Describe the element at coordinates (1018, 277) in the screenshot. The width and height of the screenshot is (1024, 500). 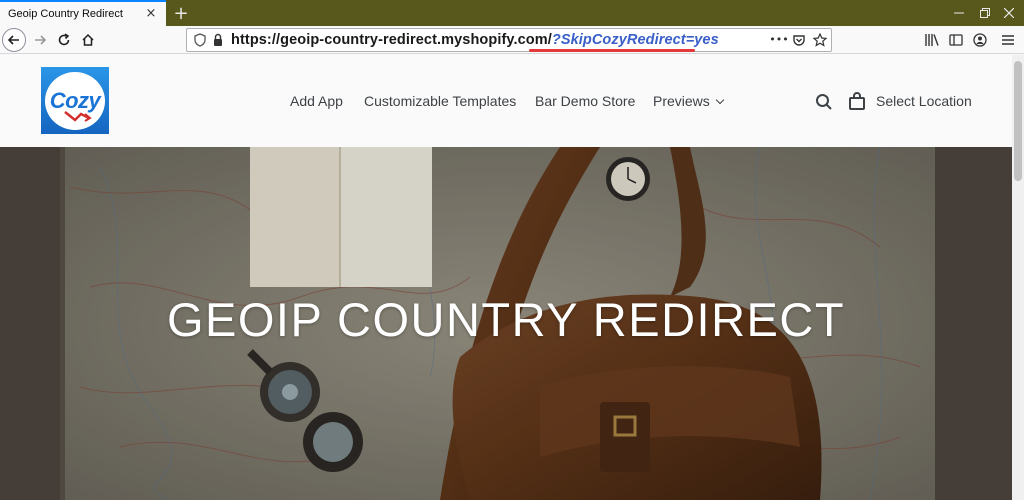
I see `page-scrollbar` at that location.